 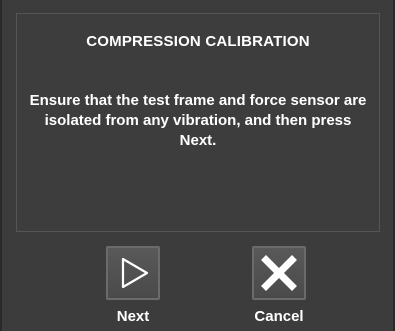 I want to click on next-button-face, so click(x=133, y=273).